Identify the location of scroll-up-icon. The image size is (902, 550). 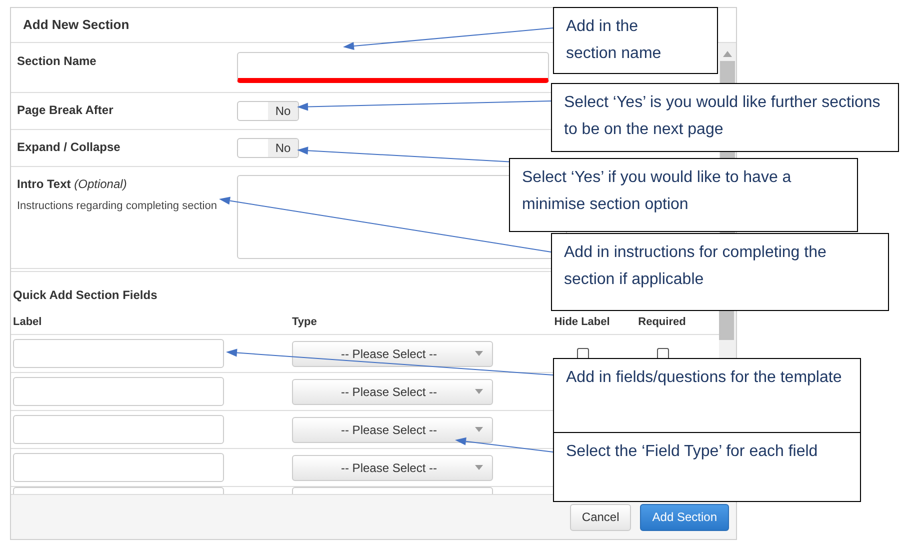
(727, 54).